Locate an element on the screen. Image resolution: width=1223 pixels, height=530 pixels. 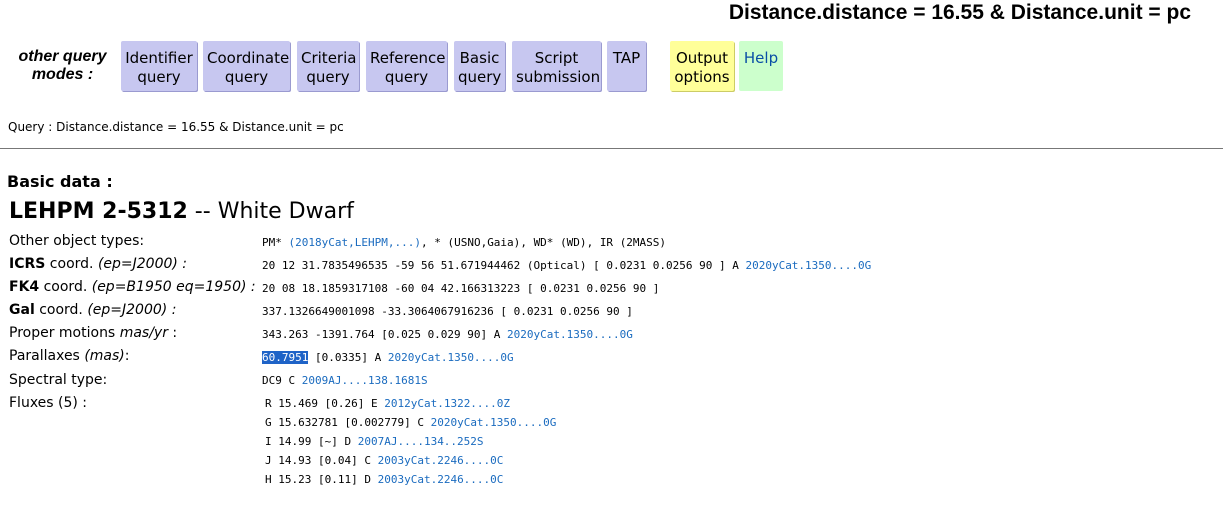
flux-row-j: J 14.93 [0.04] C 2003yCat.2246....0C is located at coordinates (384, 460).